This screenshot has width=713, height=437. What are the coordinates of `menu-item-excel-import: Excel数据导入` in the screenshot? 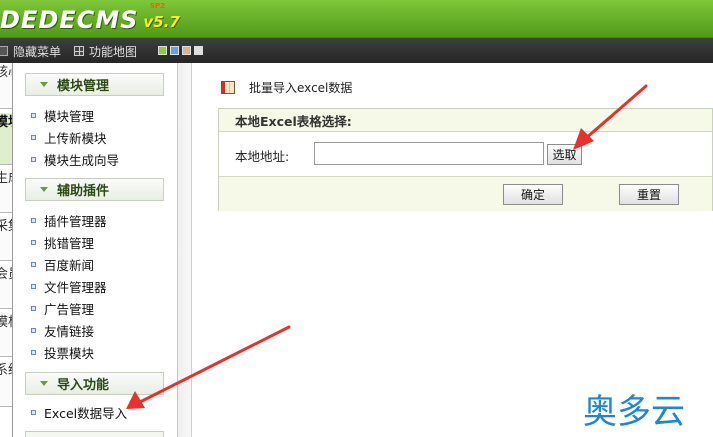 It's located at (79, 412).